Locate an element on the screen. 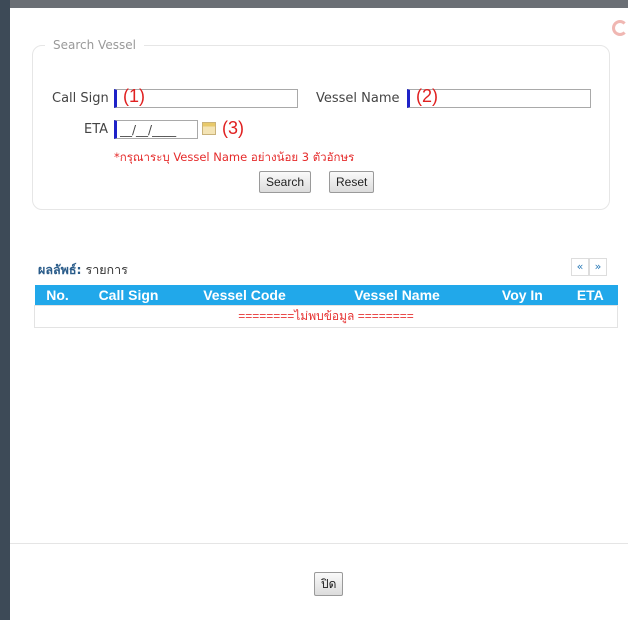 This screenshot has width=628, height=620. results-label: ผลลัพธ์: รายการ is located at coordinates (83, 270).